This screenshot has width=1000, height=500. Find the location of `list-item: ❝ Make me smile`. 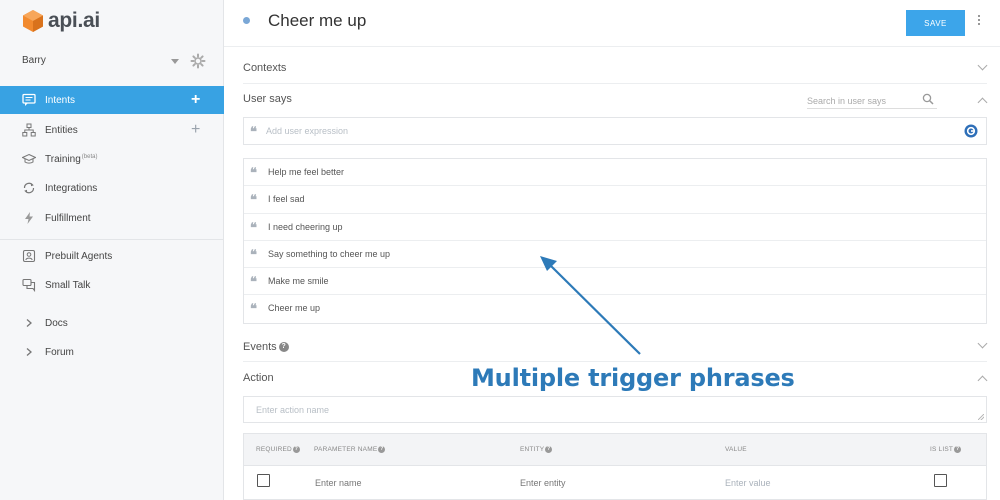

list-item: ❝ Make me smile is located at coordinates (615, 282).